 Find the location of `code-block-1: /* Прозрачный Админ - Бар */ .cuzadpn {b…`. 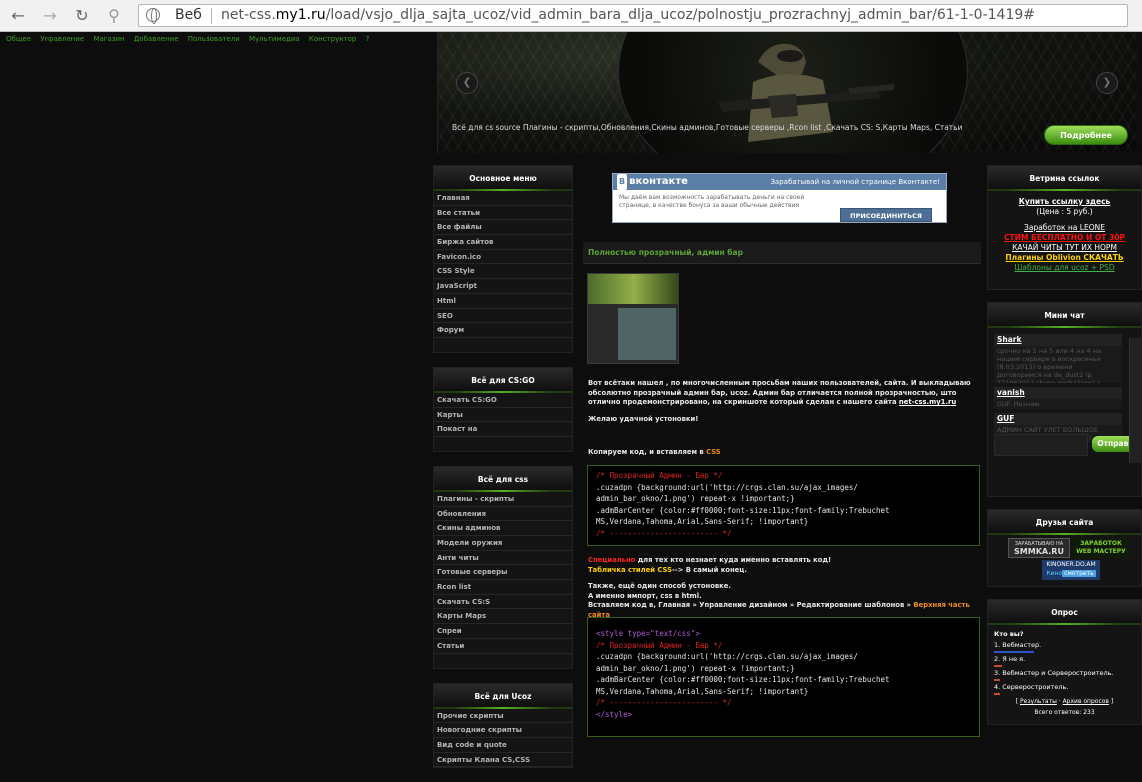

code-block-1: /* Прозрачный Админ - Бар */ .cuzadpn {b… is located at coordinates (783, 505).